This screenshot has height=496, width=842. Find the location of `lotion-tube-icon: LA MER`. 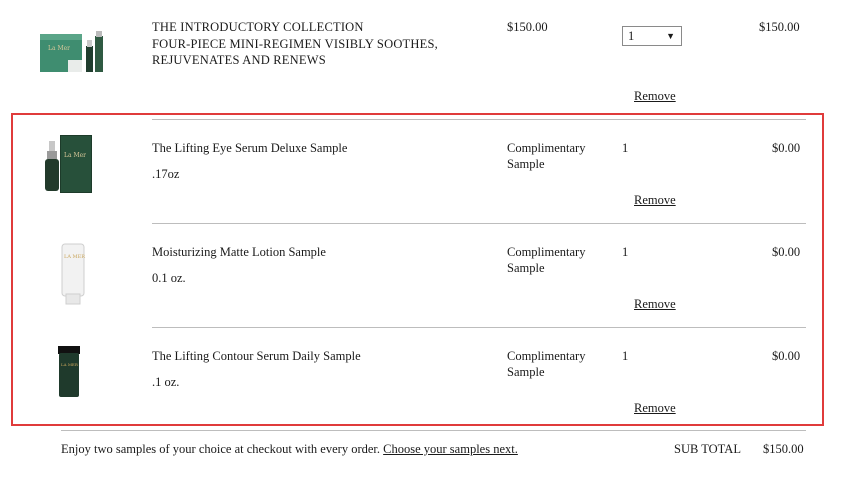

lotion-tube-icon: LA MER is located at coordinates (73, 274).